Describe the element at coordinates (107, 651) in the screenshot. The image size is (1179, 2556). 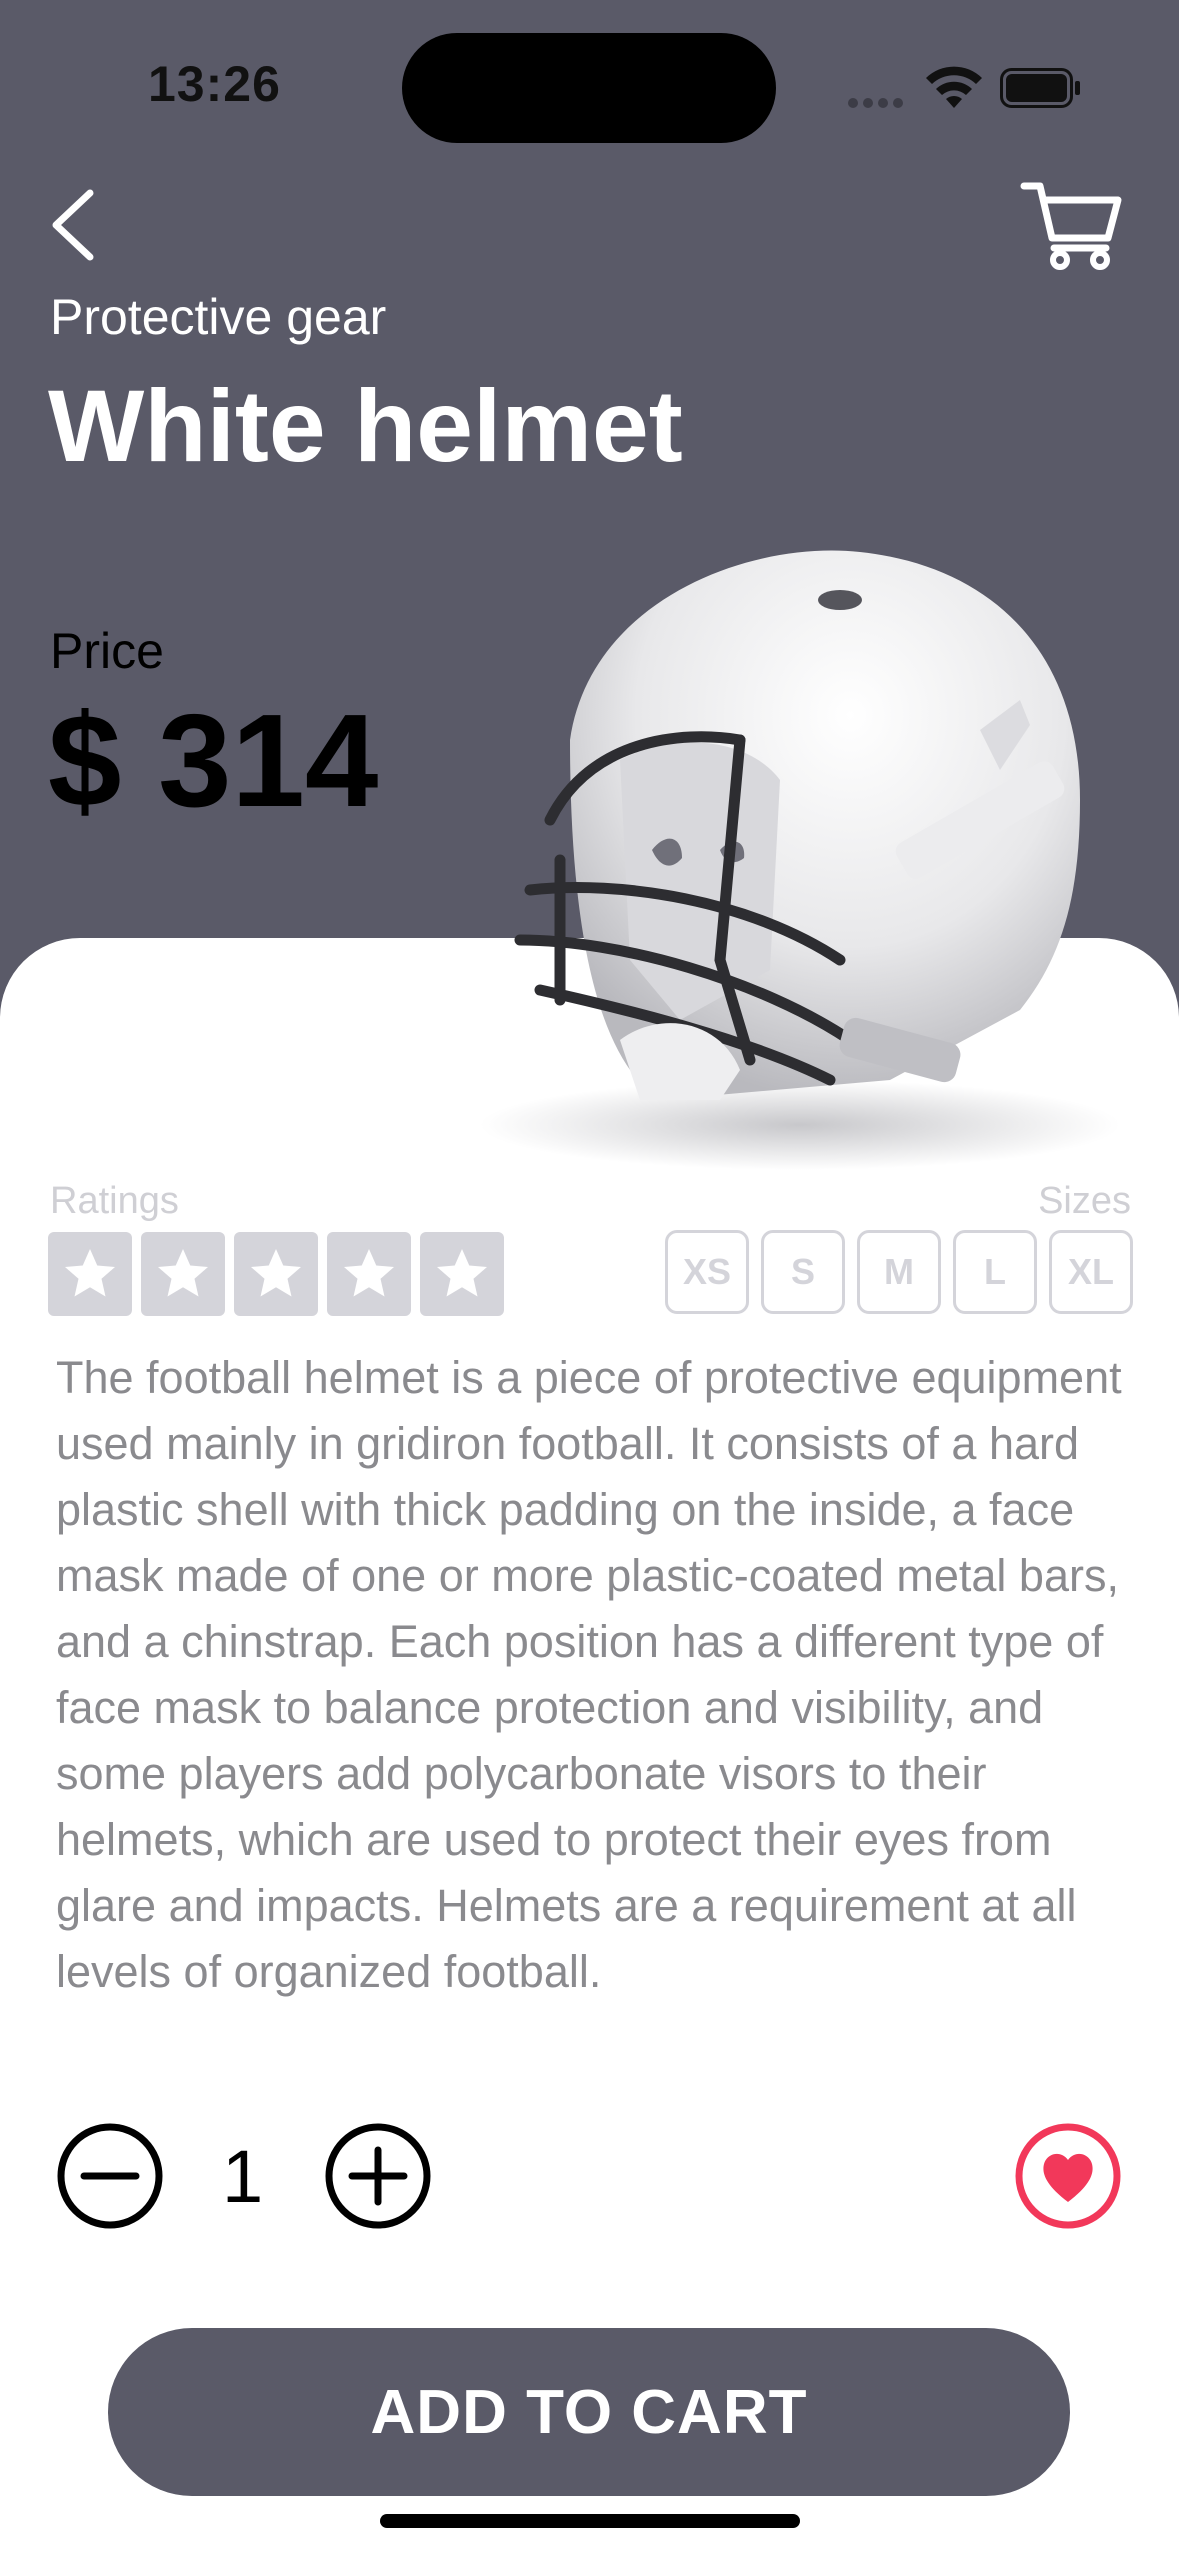
I see `price-label: Price` at that location.